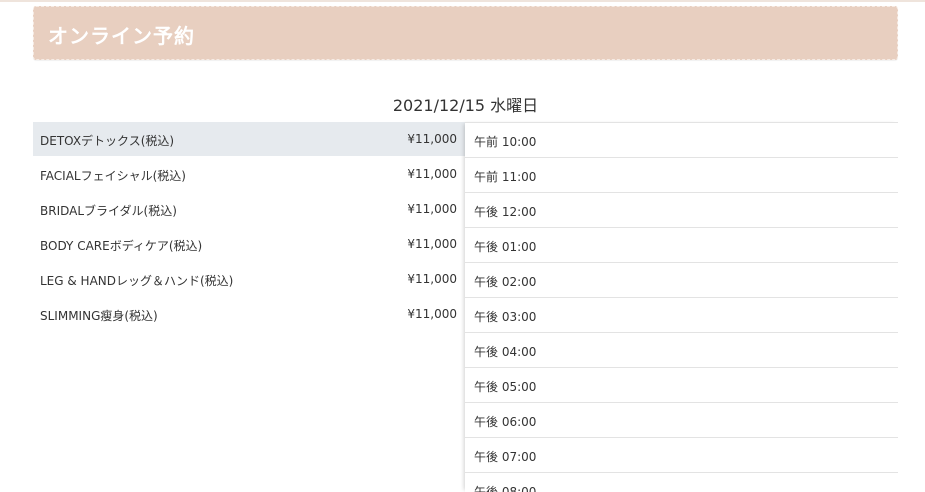 Image resolution: width=925 pixels, height=492 pixels. What do you see at coordinates (249, 314) in the screenshot?
I see `menu-item-slimming: SLIMMING瘦身(税込) ¥11,000` at bounding box center [249, 314].